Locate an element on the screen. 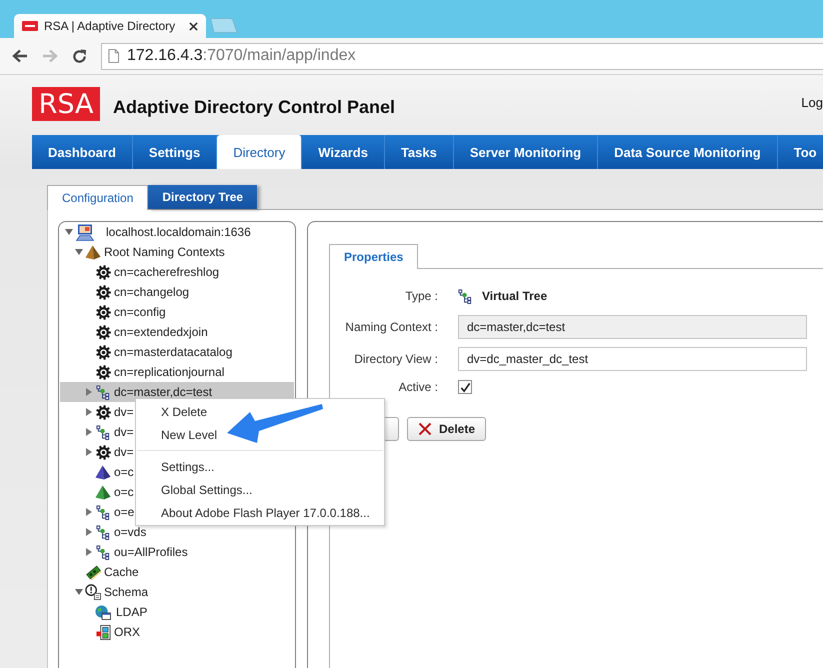 This screenshot has width=823, height=668. tree-node-label: cn=masterdatacatalog is located at coordinates (173, 352).